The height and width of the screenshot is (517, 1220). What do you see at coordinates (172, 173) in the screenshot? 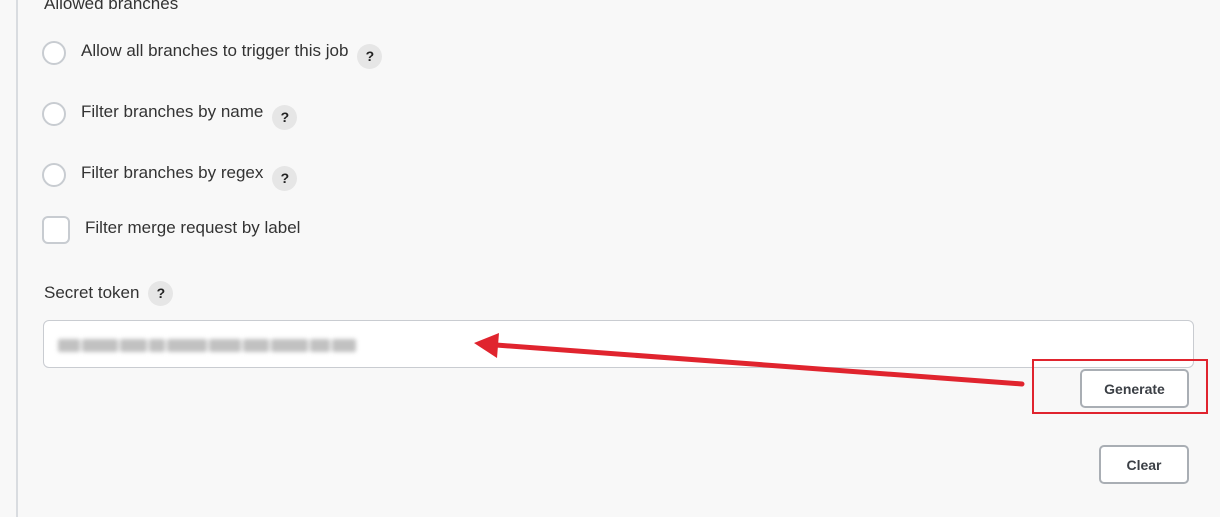
I see `filter-by-regex-label: Filter branches by regex` at bounding box center [172, 173].